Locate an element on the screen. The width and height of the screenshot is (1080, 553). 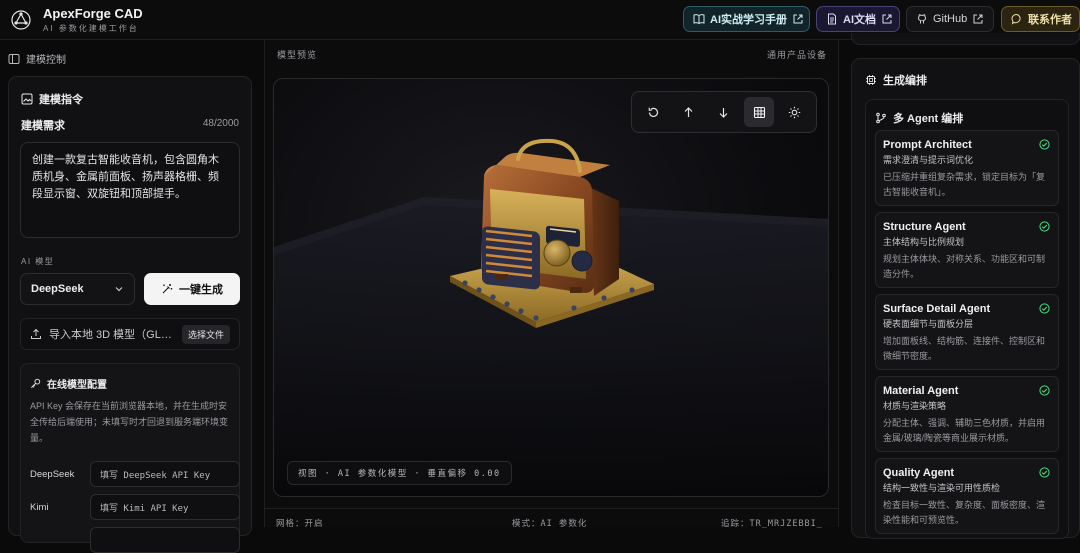
reset-view-button is located at coordinates (654, 112).